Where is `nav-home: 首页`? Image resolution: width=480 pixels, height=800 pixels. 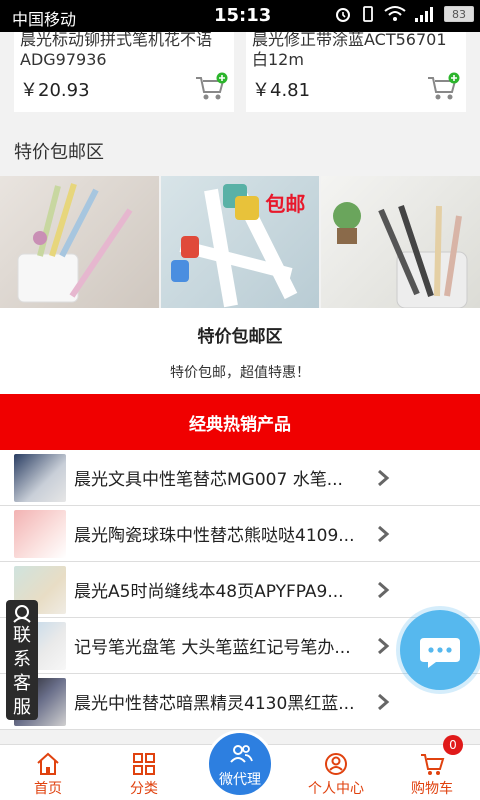
nav-home: 首页 is located at coordinates (48, 772).